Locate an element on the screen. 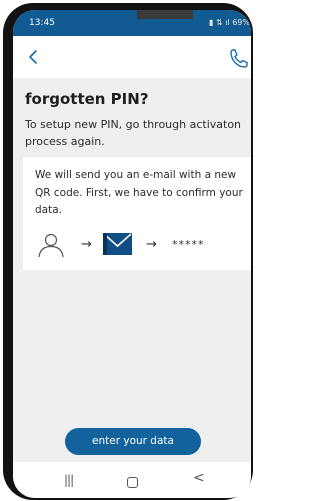 Image resolution: width=320 pixels, height=501 pixels. phone-icon is located at coordinates (239, 59).